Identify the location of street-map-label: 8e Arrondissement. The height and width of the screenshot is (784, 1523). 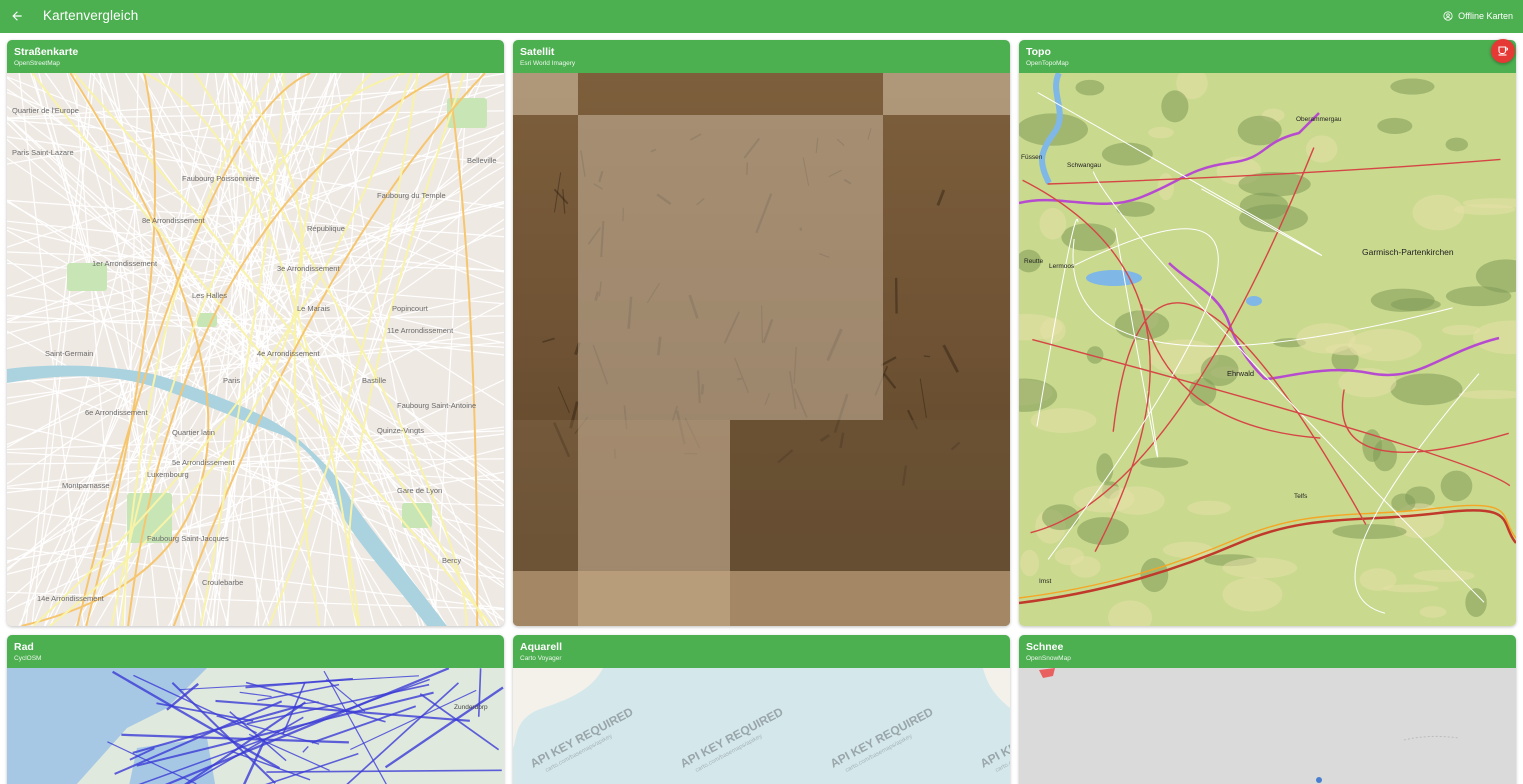
(173, 220).